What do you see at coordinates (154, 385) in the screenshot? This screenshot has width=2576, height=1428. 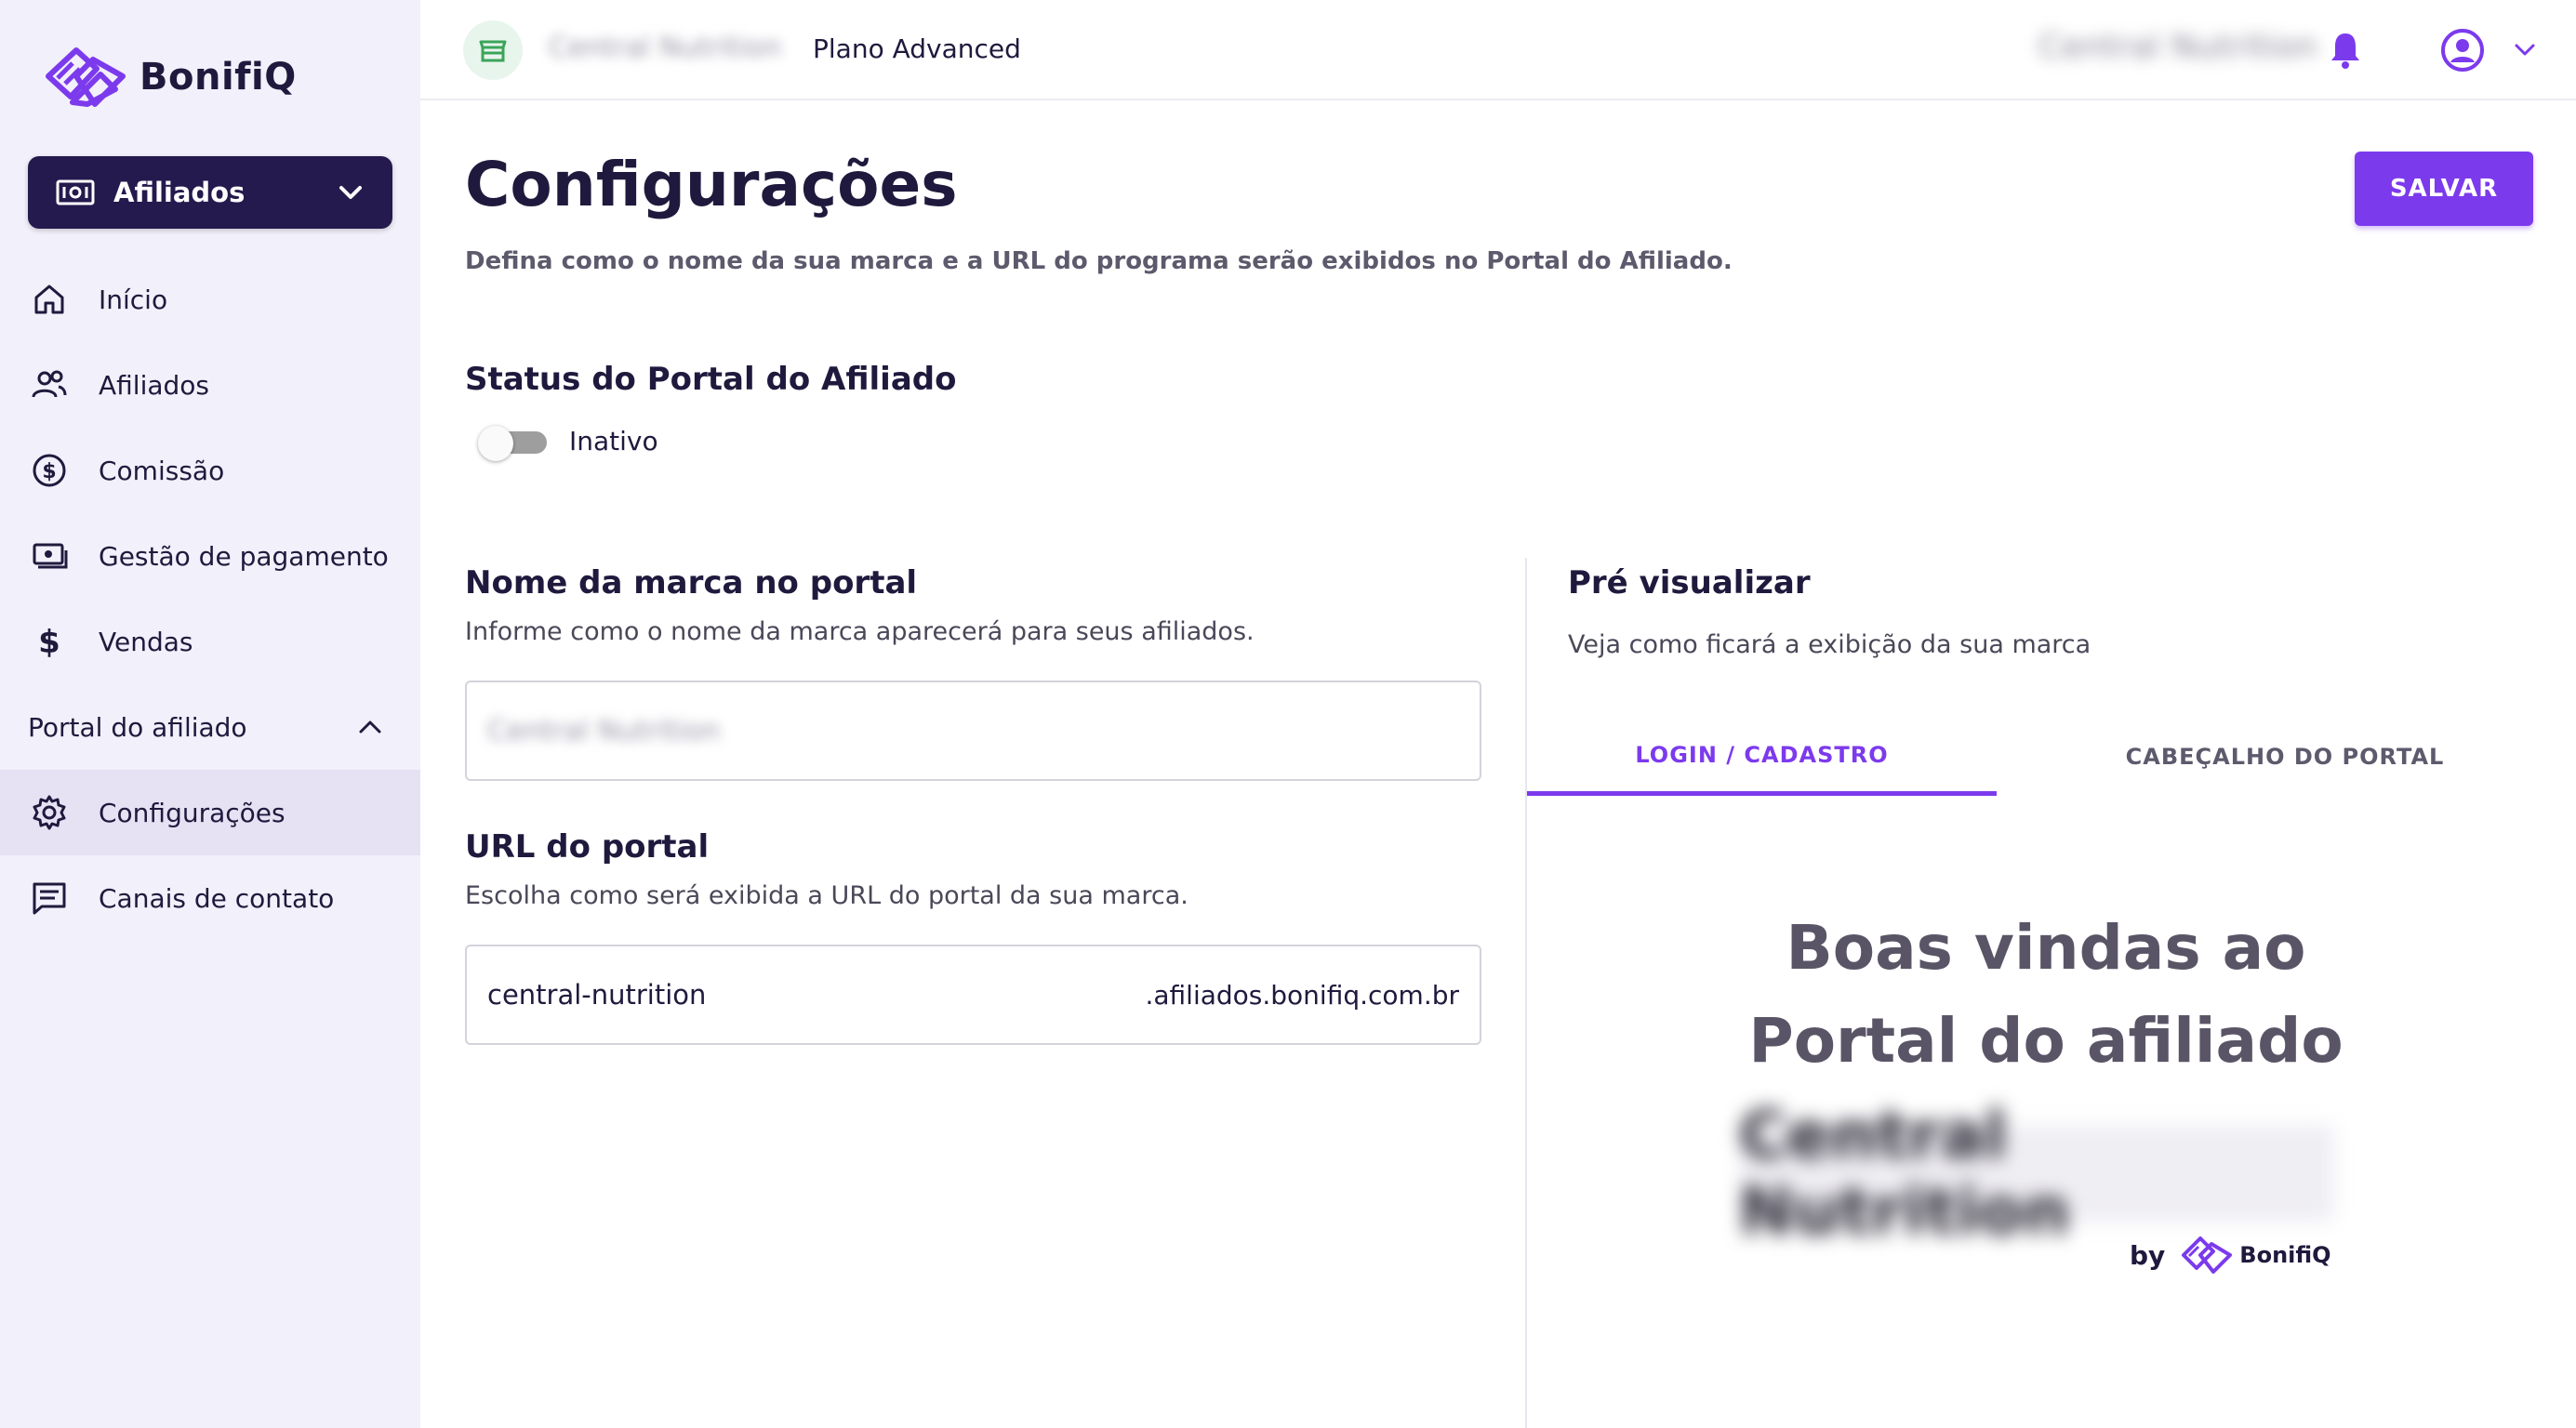 I see `sidebar-item-label: Afiliados` at bounding box center [154, 385].